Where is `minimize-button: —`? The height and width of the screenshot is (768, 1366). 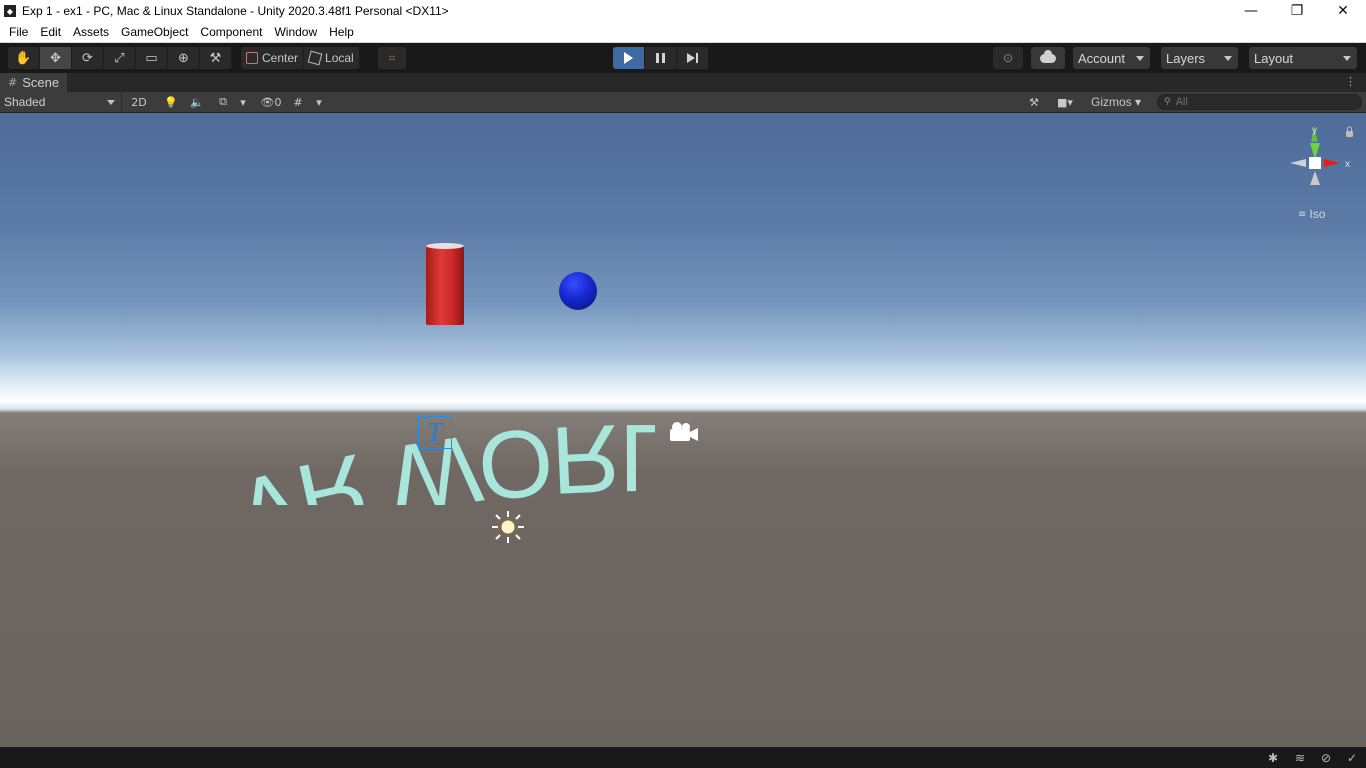 minimize-button: — is located at coordinates (1251, 11).